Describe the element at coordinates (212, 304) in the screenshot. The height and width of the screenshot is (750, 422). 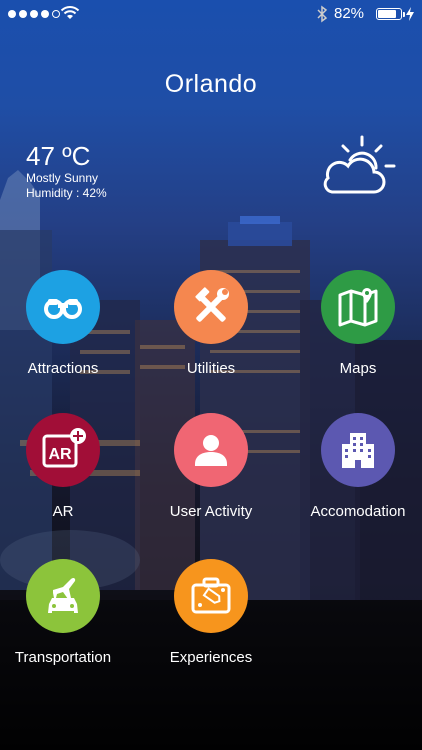
I see `tools-icon` at that location.